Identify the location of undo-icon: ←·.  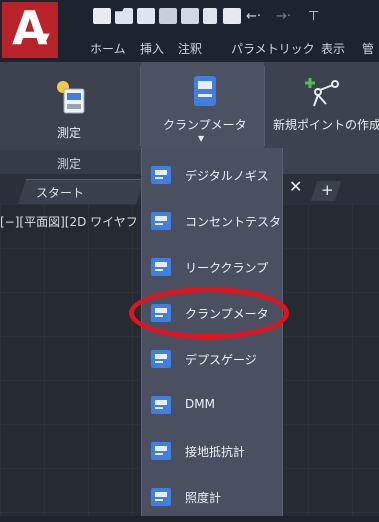
(253, 17).